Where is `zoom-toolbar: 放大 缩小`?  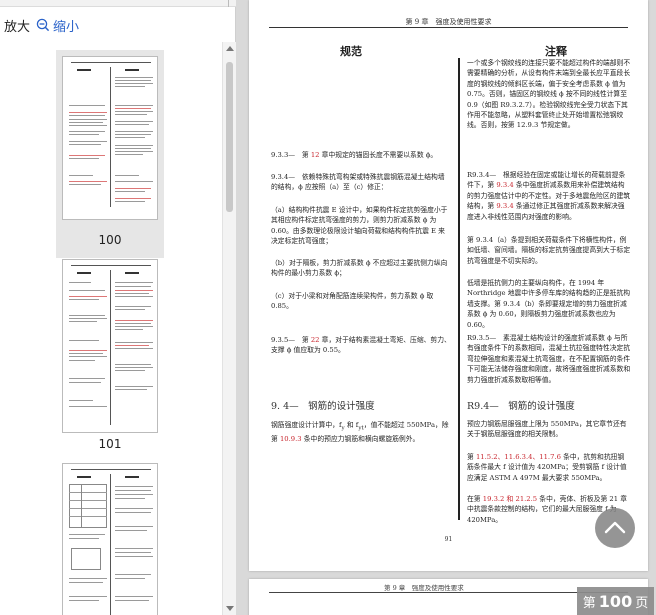
zoom-toolbar: 放大 缩小 is located at coordinates (118, 25).